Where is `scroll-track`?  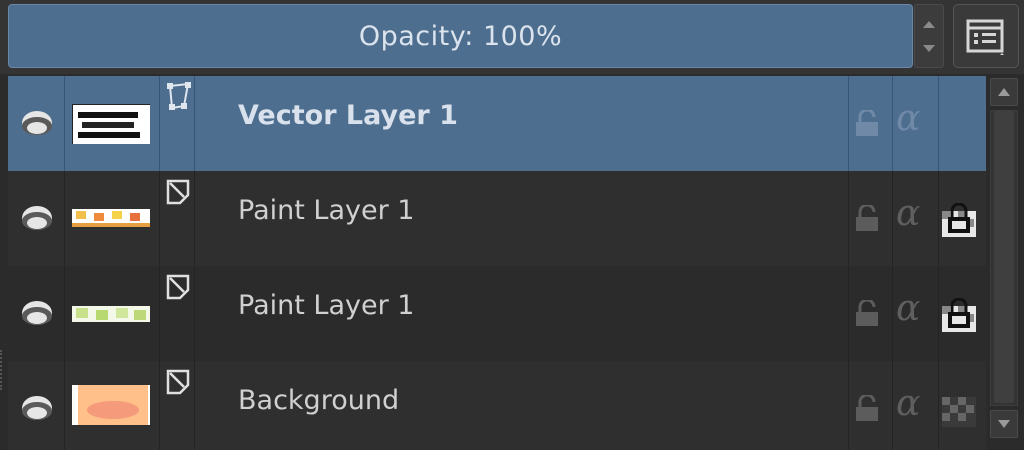 scroll-track is located at coordinates (1004, 258).